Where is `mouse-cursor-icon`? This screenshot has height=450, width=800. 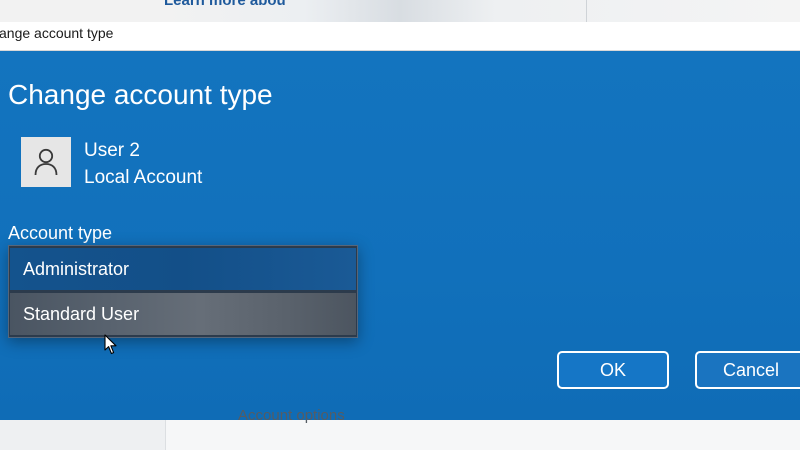 mouse-cursor-icon is located at coordinates (110, 344).